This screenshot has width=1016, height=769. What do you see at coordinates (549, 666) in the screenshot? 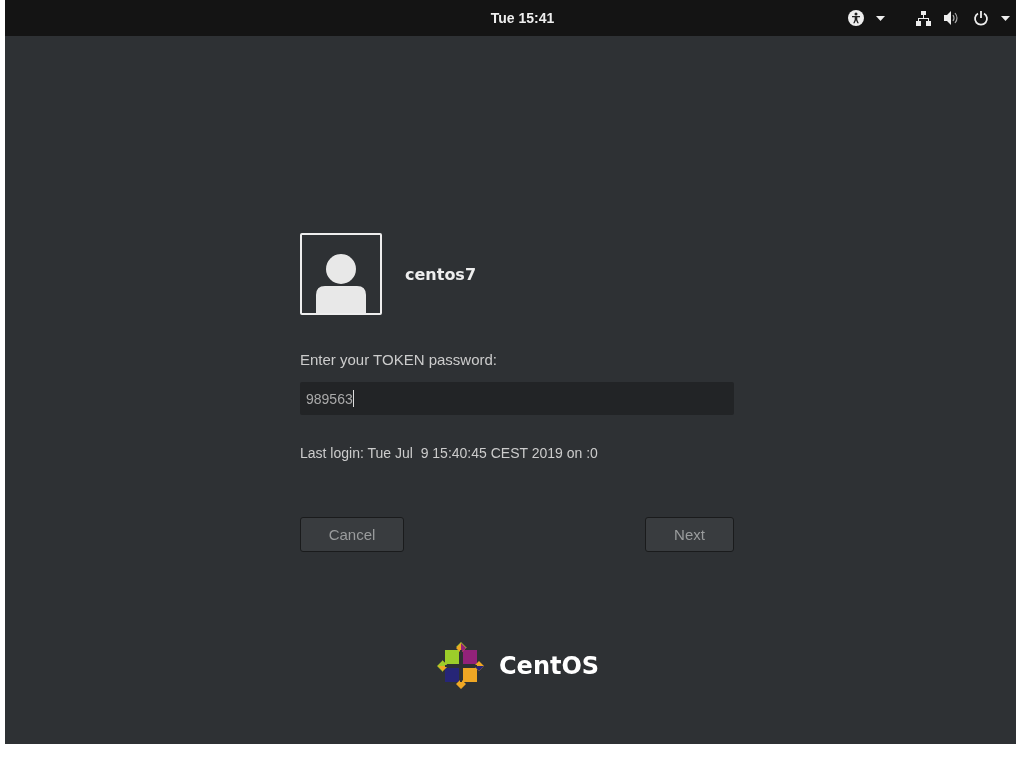
I see `logo-wordmark: CentOS` at bounding box center [549, 666].